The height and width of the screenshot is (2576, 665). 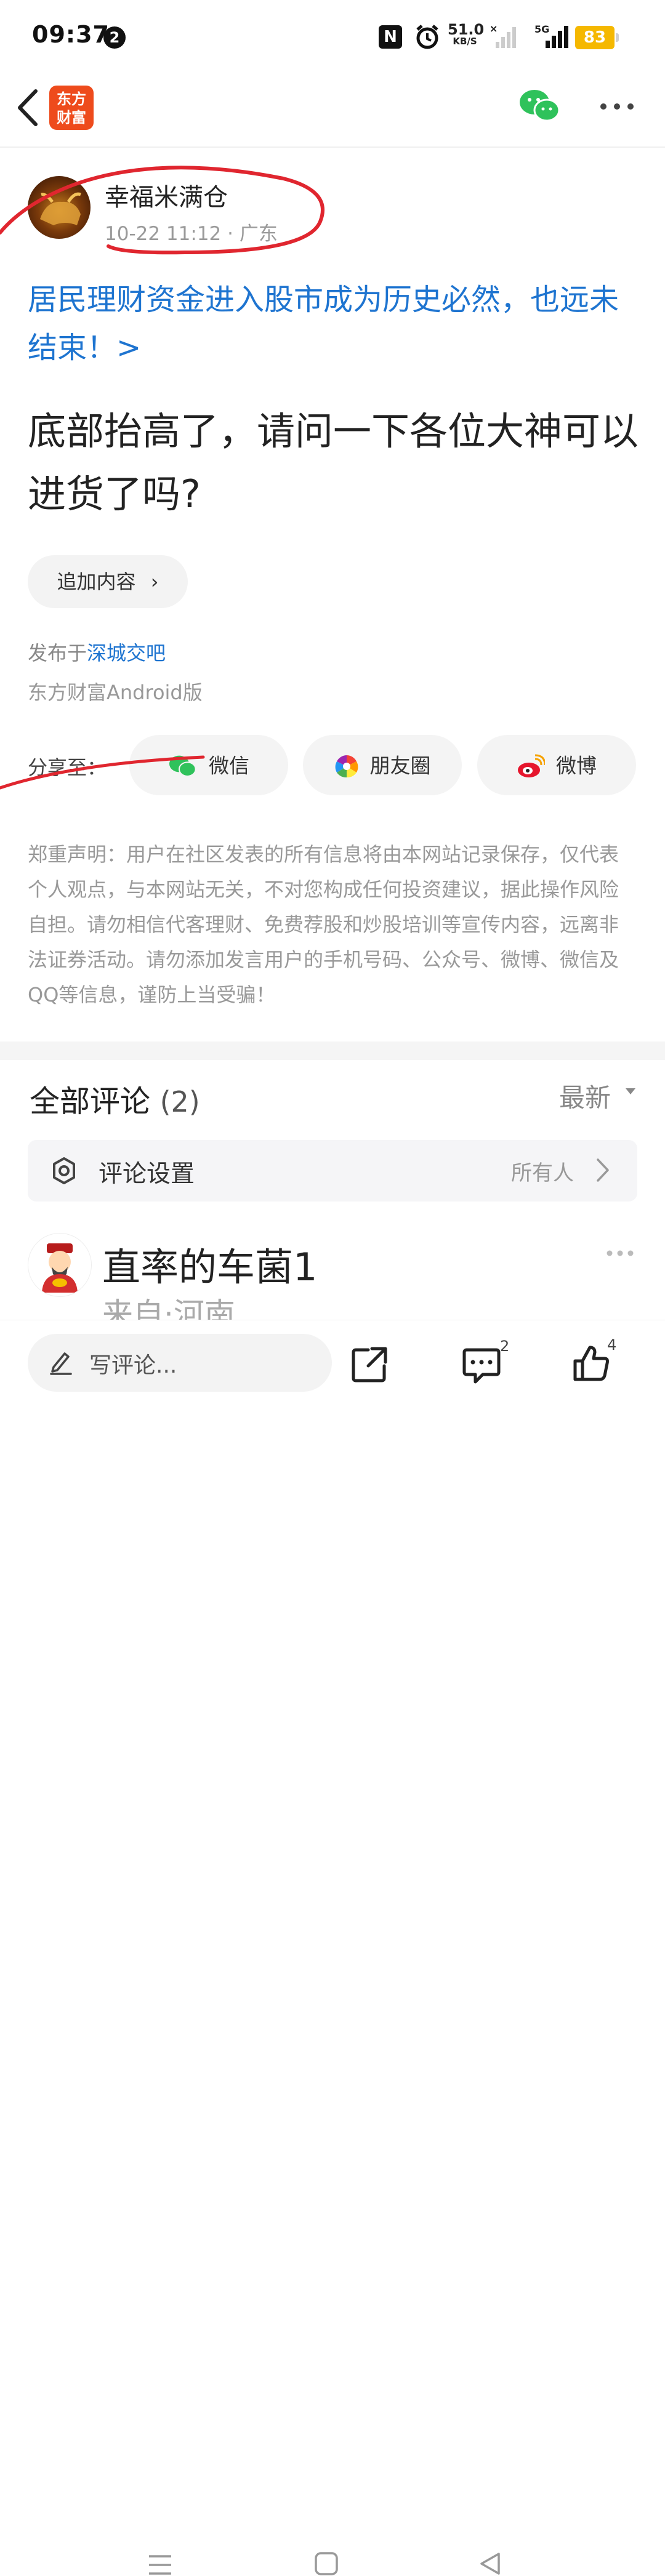 What do you see at coordinates (531, 765) in the screenshot?
I see `weibo-icon` at bounding box center [531, 765].